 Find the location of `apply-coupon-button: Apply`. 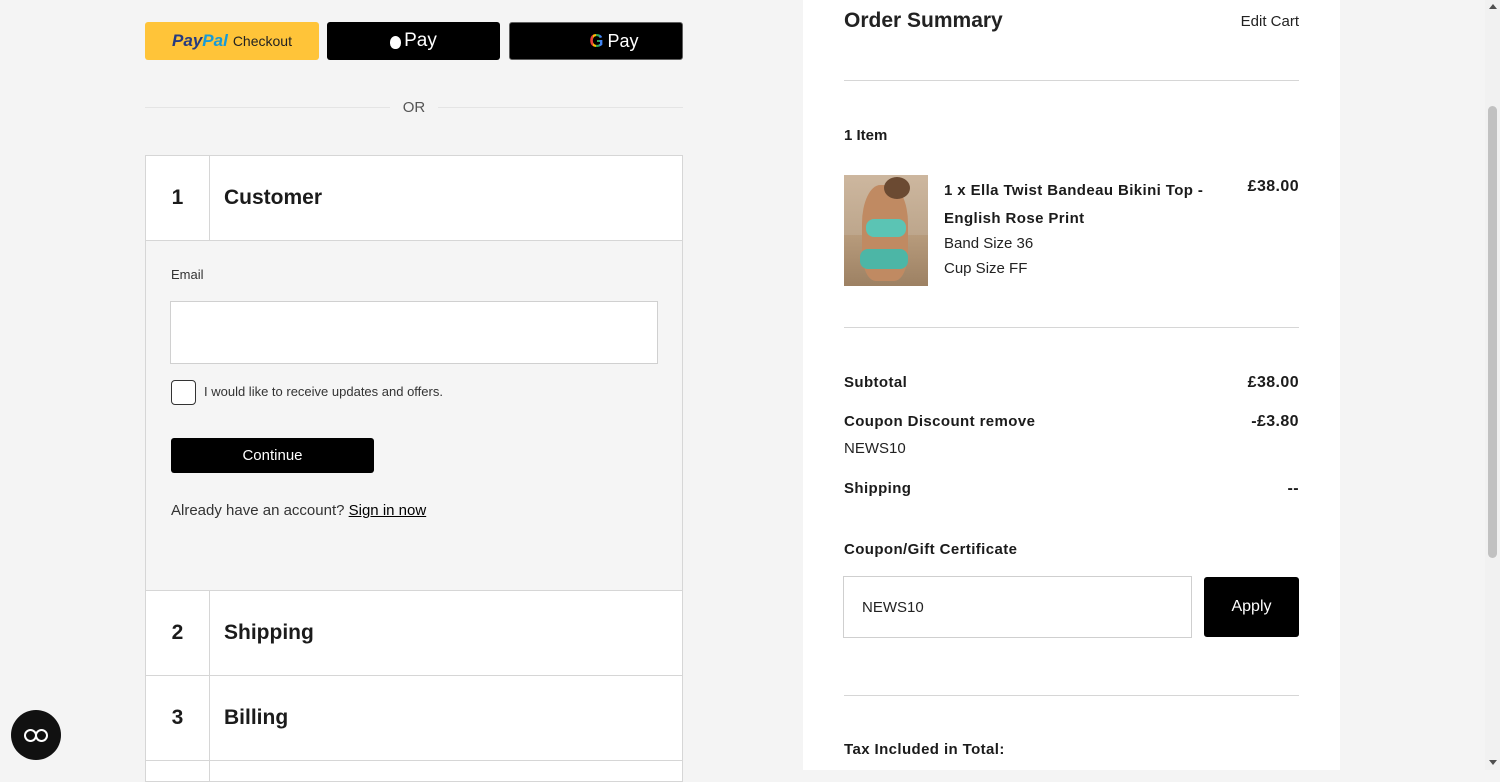

apply-coupon-button: Apply is located at coordinates (1251, 607).